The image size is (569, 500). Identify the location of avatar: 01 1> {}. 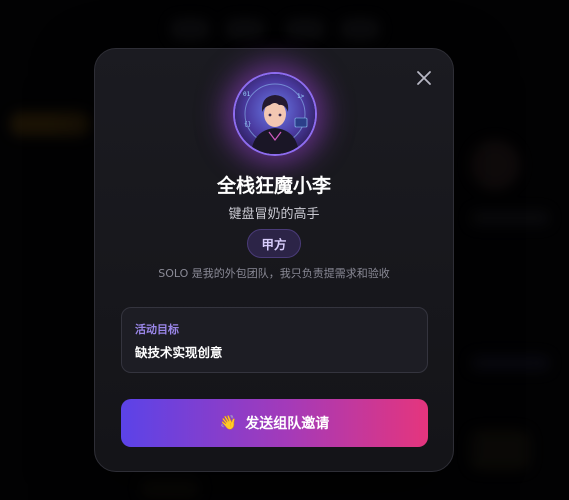
(275, 114).